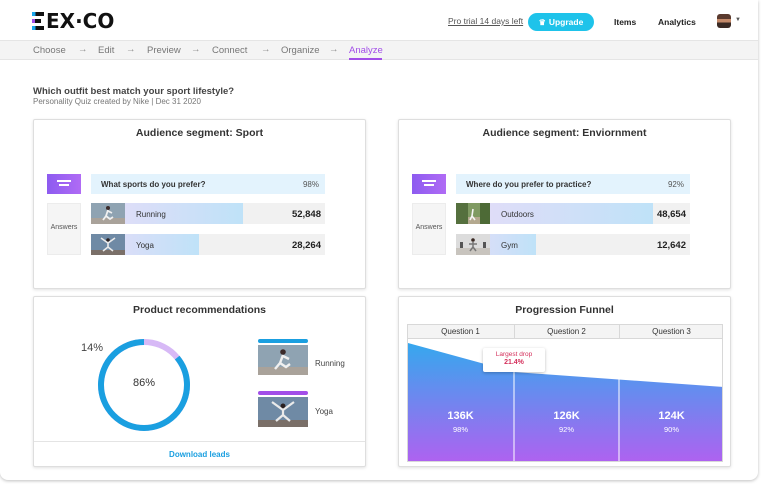 The height and width of the screenshot is (484, 761). I want to click on step-organize: Organize, so click(300, 50).